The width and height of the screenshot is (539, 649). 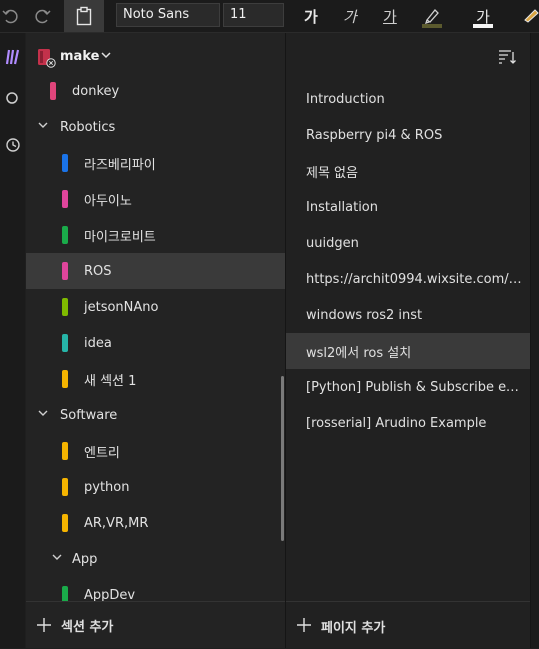 What do you see at coordinates (483, 26) in the screenshot?
I see `font-color-swatch` at bounding box center [483, 26].